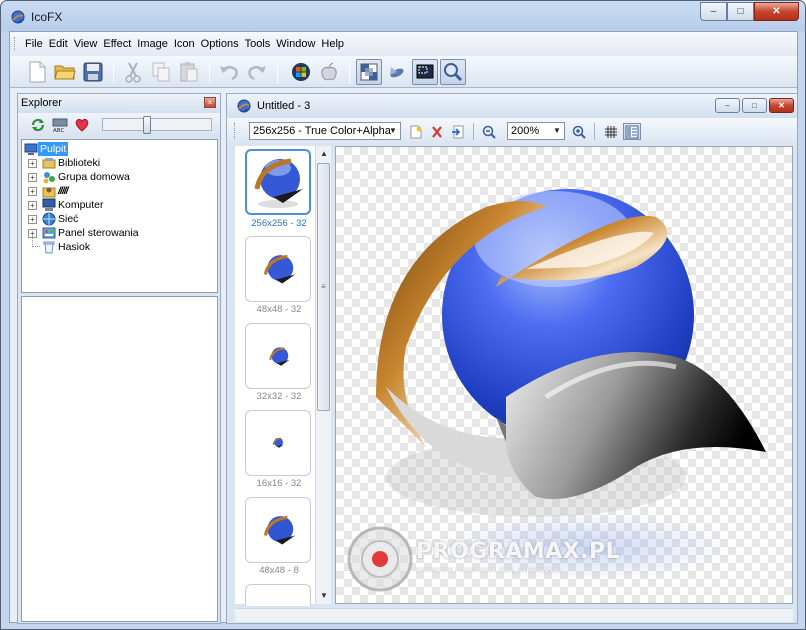  I want to click on menu-effect: Effect, so click(117, 44).